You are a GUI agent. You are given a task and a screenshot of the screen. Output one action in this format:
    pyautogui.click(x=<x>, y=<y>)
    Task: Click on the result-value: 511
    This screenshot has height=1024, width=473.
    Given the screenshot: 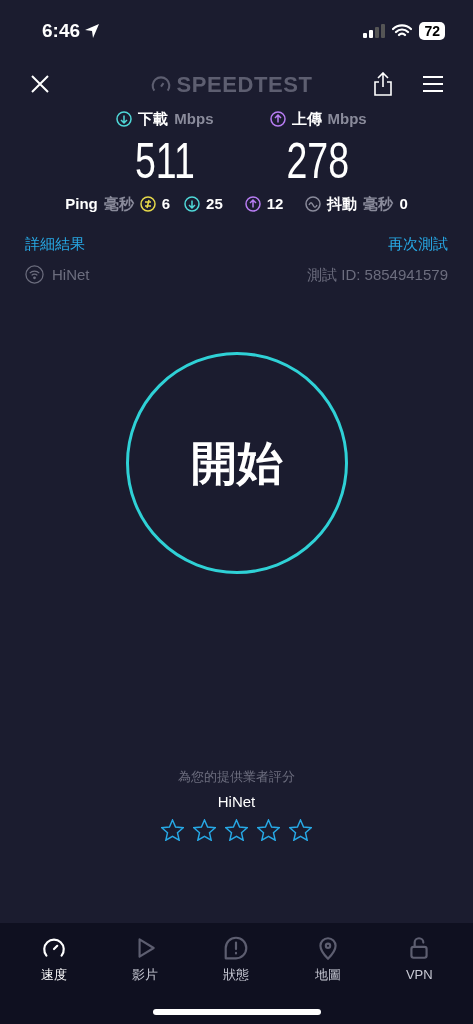 What is the action you would take?
    pyautogui.click(x=165, y=161)
    